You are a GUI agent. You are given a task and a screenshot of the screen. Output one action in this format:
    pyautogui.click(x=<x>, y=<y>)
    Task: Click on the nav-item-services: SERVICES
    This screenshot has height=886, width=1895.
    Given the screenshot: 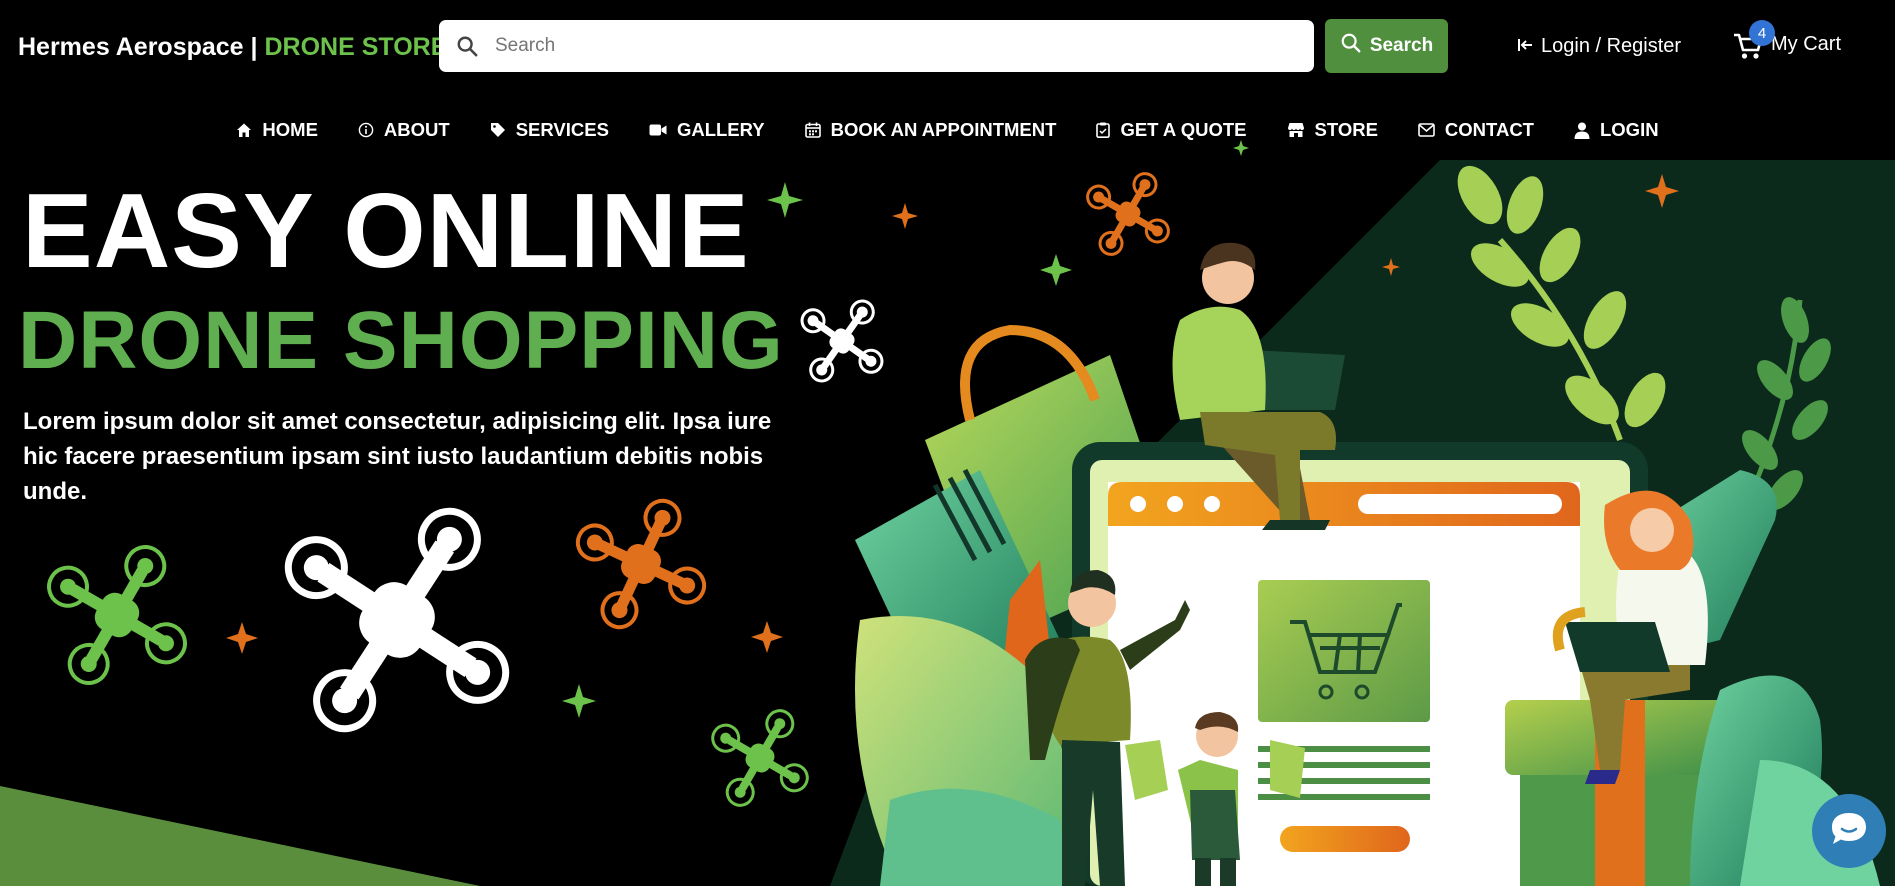 What is the action you would take?
    pyautogui.click(x=549, y=130)
    